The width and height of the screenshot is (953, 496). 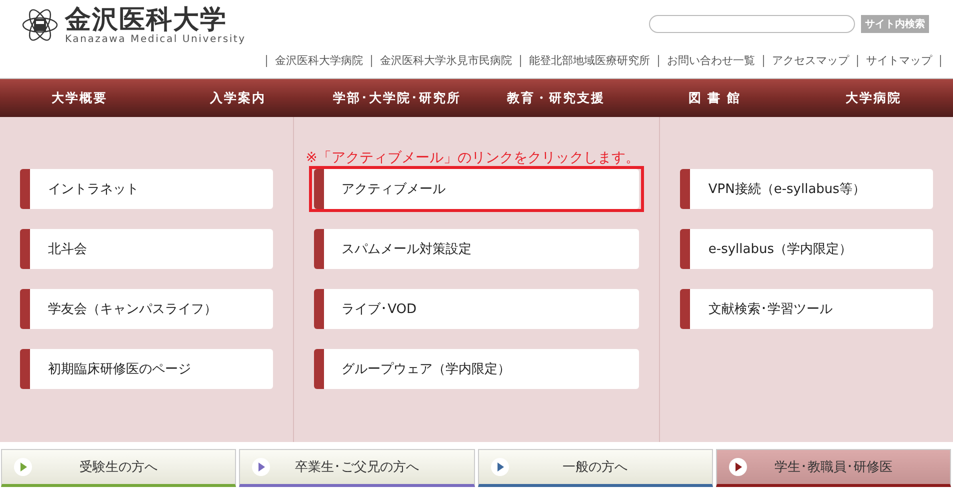 What do you see at coordinates (807, 189) in the screenshot?
I see `link-card: VPN接続（e-syllabus等）` at bounding box center [807, 189].